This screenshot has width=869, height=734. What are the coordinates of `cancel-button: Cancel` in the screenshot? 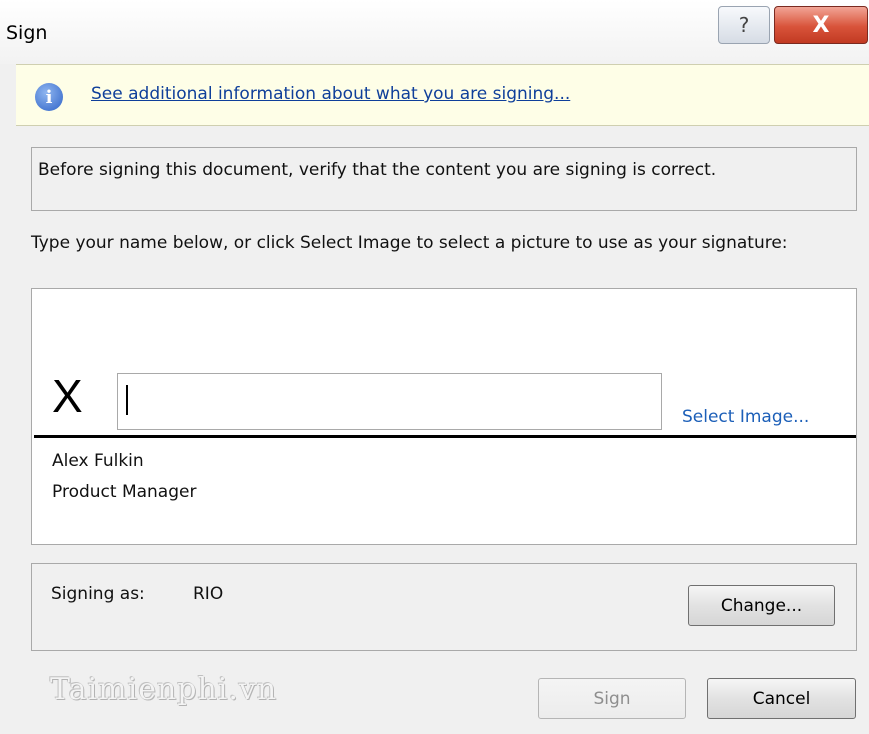 It's located at (781, 698).